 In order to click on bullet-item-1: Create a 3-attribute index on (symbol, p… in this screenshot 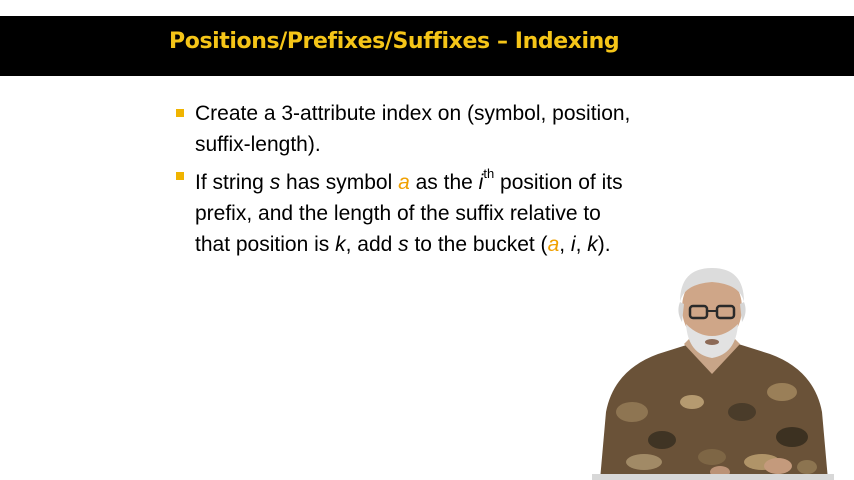, I will do `click(446, 129)`.